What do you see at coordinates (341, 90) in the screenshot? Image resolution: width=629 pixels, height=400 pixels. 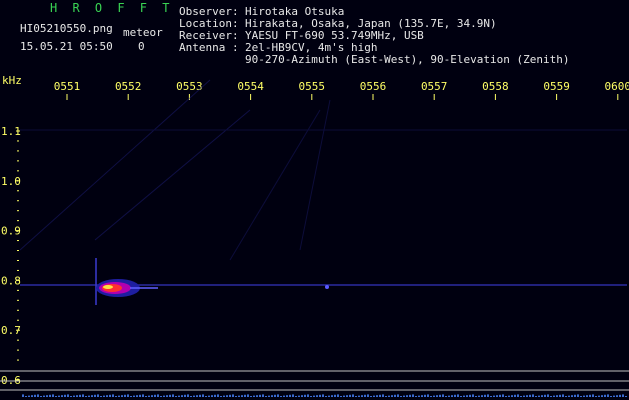 I see `x-axis-ticks: 0551 0552 0553 0554 0555 0556 0557 0558 0559 0600` at bounding box center [341, 90].